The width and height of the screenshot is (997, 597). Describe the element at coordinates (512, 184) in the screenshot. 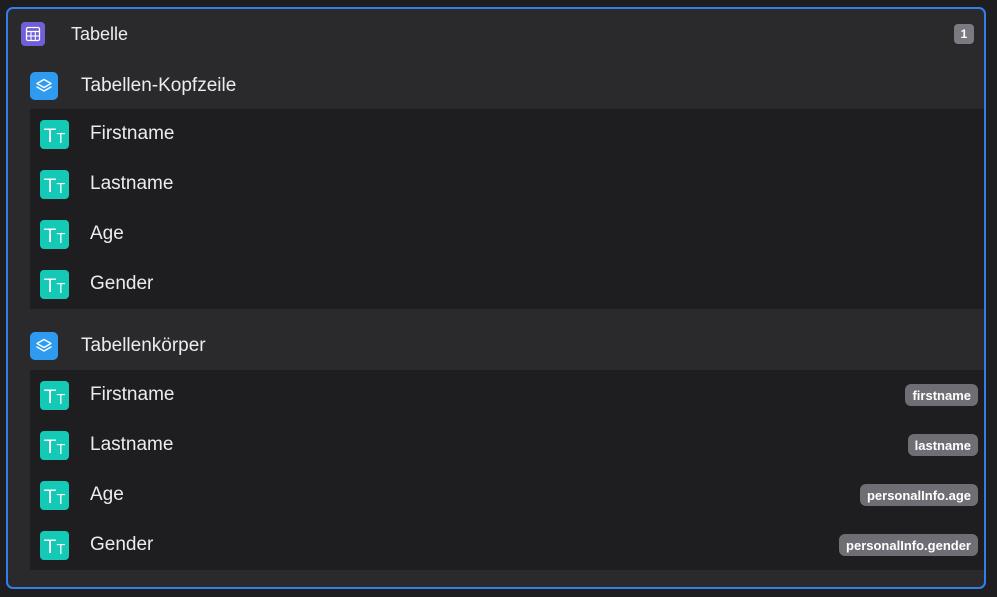

I see `tree-item-header-lastname: TT Lastname` at that location.